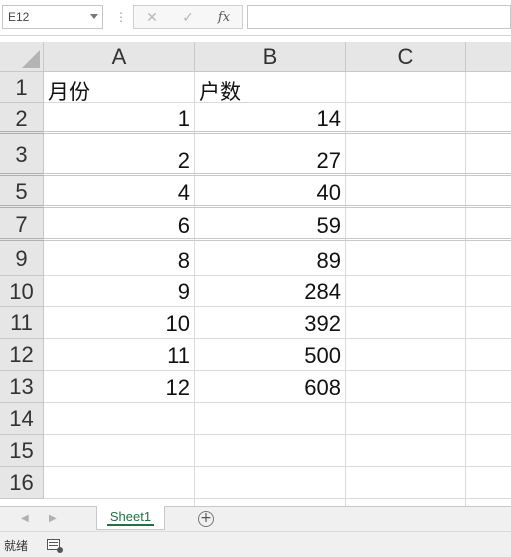 The width and height of the screenshot is (511, 557). Describe the element at coordinates (117, 119) in the screenshot. I see `cell-a: 1` at that location.